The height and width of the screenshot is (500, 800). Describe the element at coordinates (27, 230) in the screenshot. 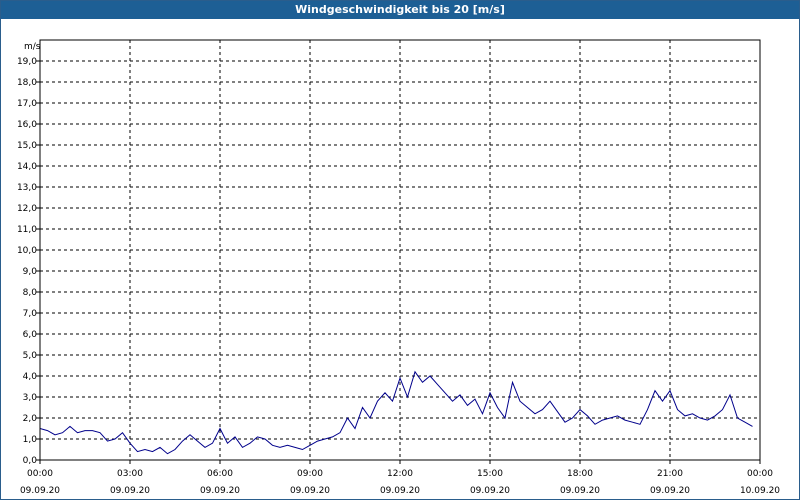

I see `y-tick-label: 11,0` at that location.